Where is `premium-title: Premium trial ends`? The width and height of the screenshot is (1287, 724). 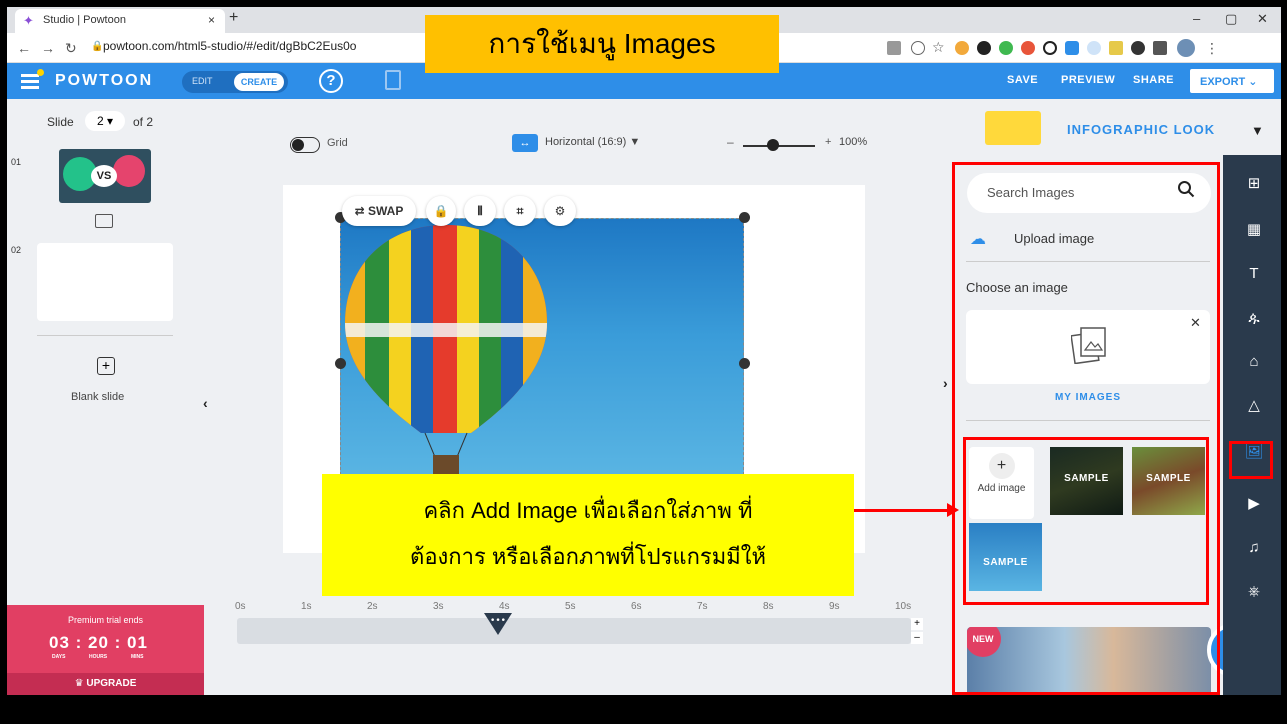
premium-title: Premium trial ends is located at coordinates (105, 620).